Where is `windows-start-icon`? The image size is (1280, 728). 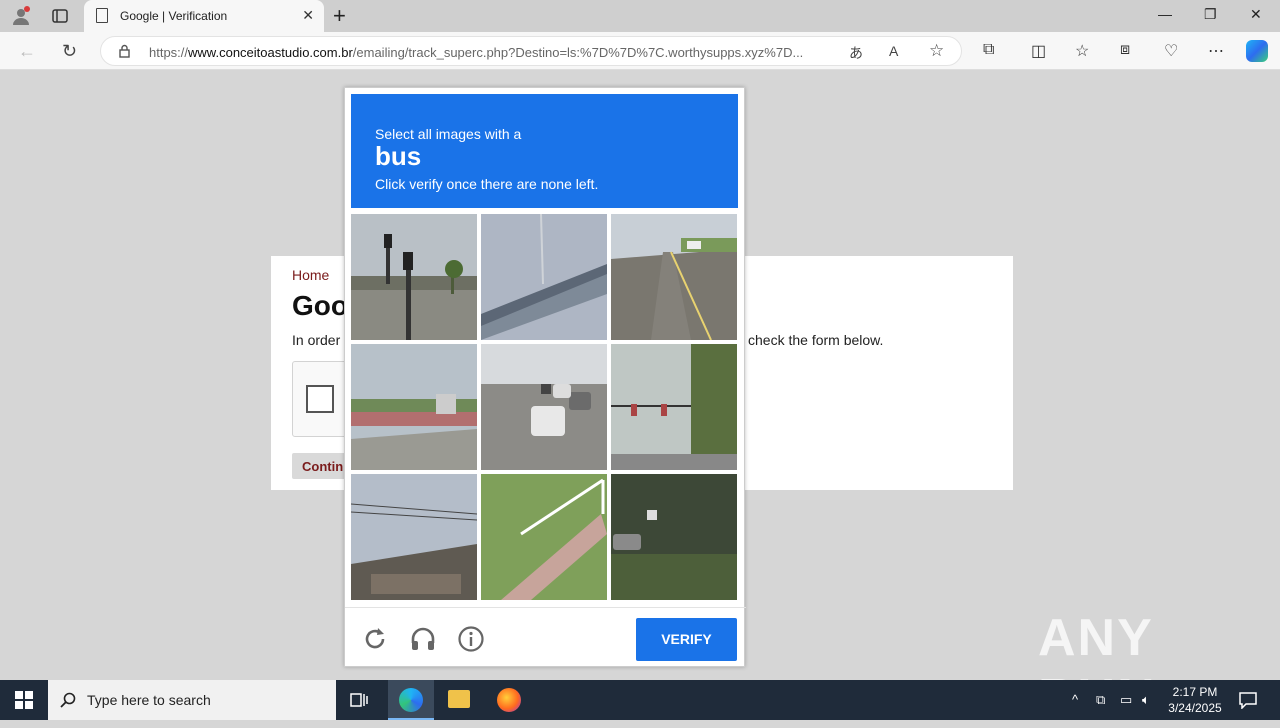 windows-start-icon is located at coordinates (24, 700).